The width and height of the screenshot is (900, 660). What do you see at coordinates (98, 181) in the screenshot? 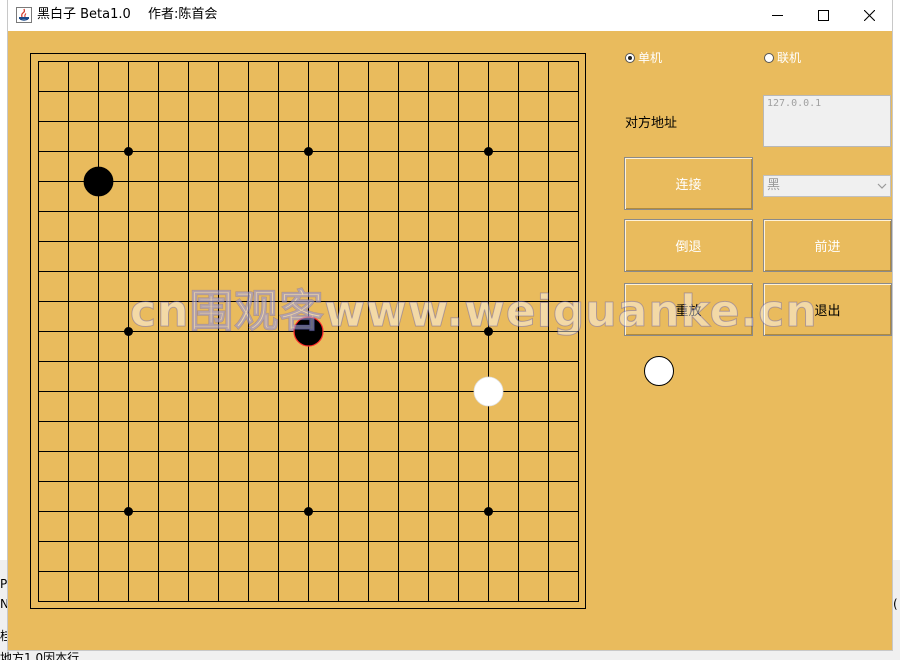
I see `black-stone` at bounding box center [98, 181].